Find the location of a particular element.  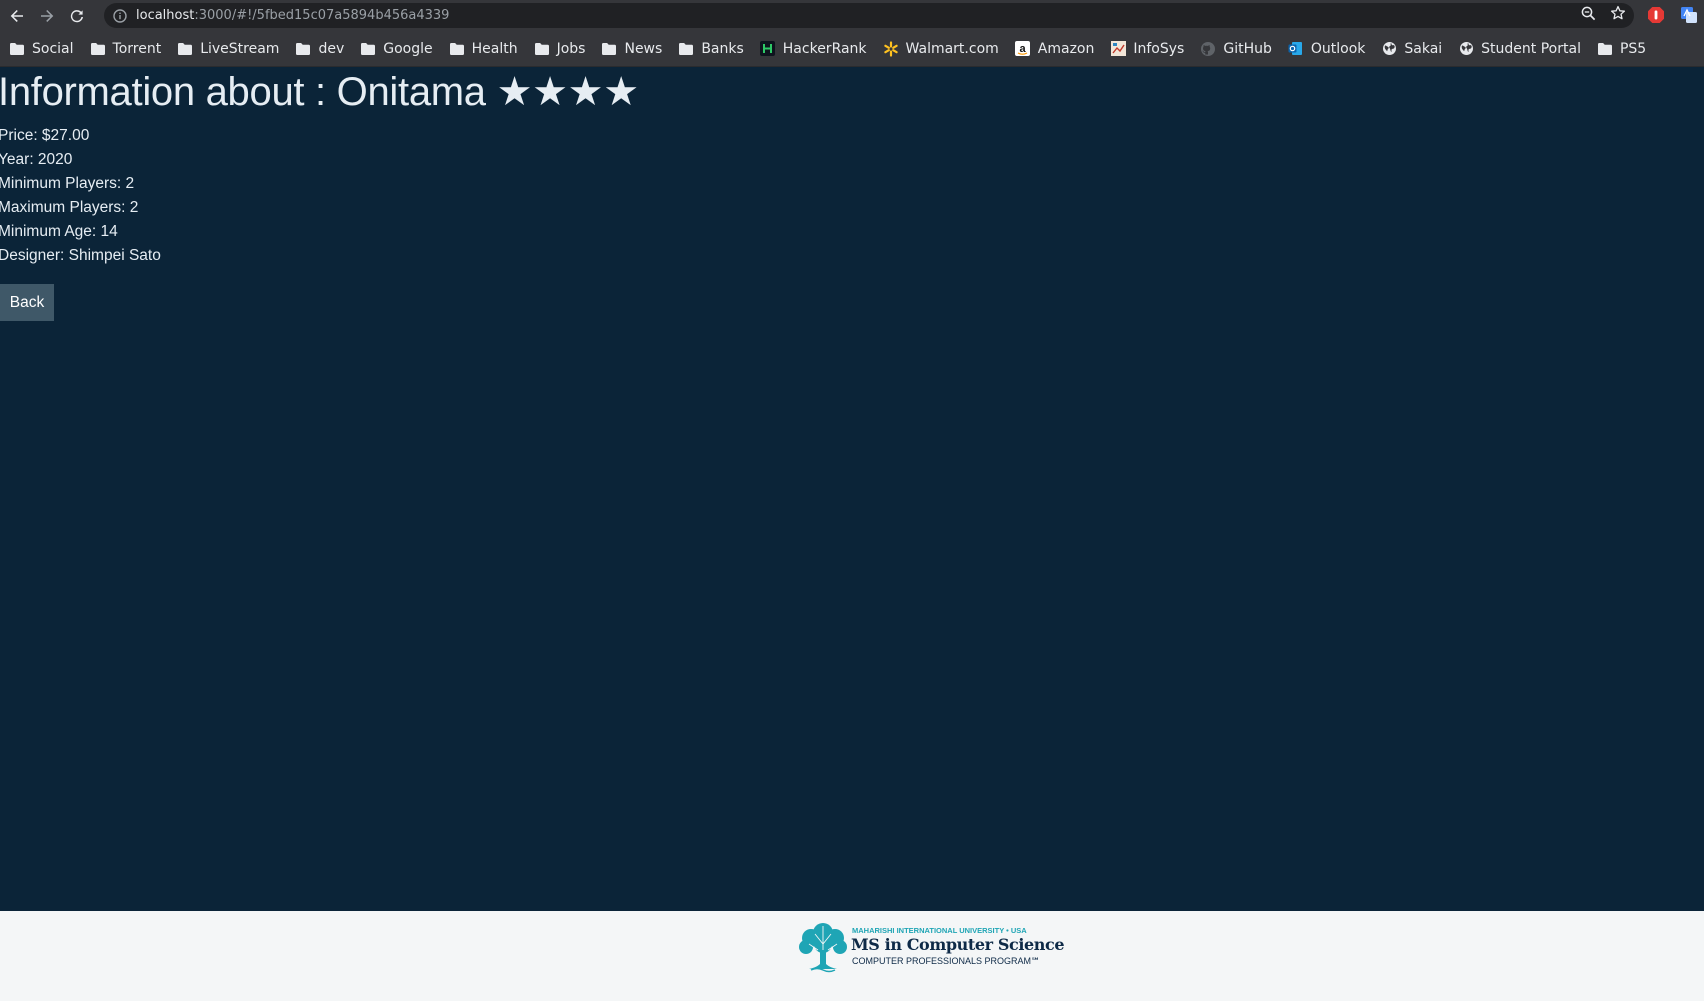

info-icon is located at coordinates (120, 16).